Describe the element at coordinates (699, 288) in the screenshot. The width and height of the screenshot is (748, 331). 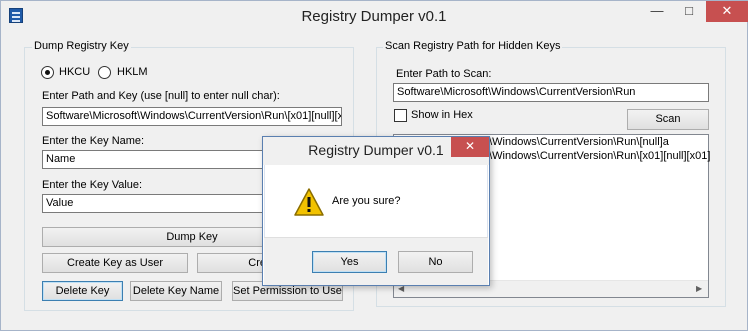
I see `scroll-right-icon: ▶` at that location.